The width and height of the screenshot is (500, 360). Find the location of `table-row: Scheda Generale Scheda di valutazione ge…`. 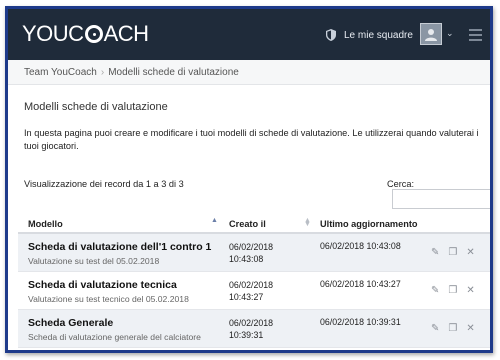

table-row: Scheda Generale Scheda di valutazione ge… is located at coordinates (254, 329).